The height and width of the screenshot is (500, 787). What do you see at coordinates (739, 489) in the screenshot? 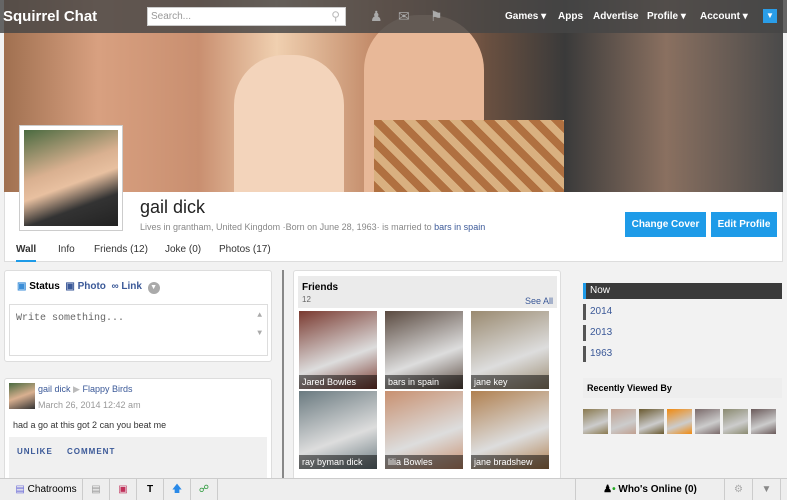
I see `settings-gear-icon: ⚙` at bounding box center [739, 489].